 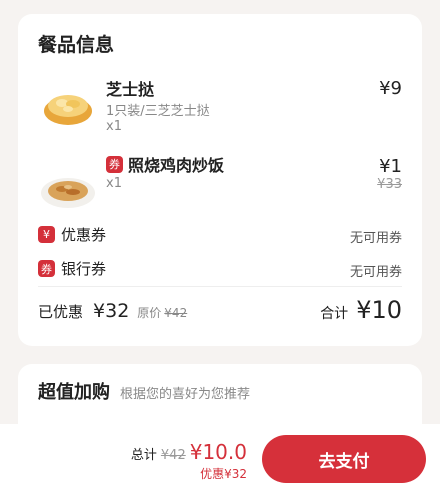 I want to click on item-name-text: 照烧鸡肉炒饭, so click(x=176, y=165).